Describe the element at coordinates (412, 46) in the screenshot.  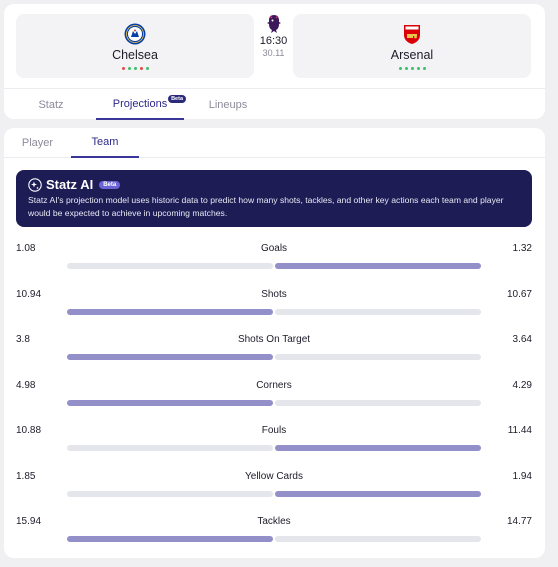
I see `away-team-box: Arsenal` at that location.